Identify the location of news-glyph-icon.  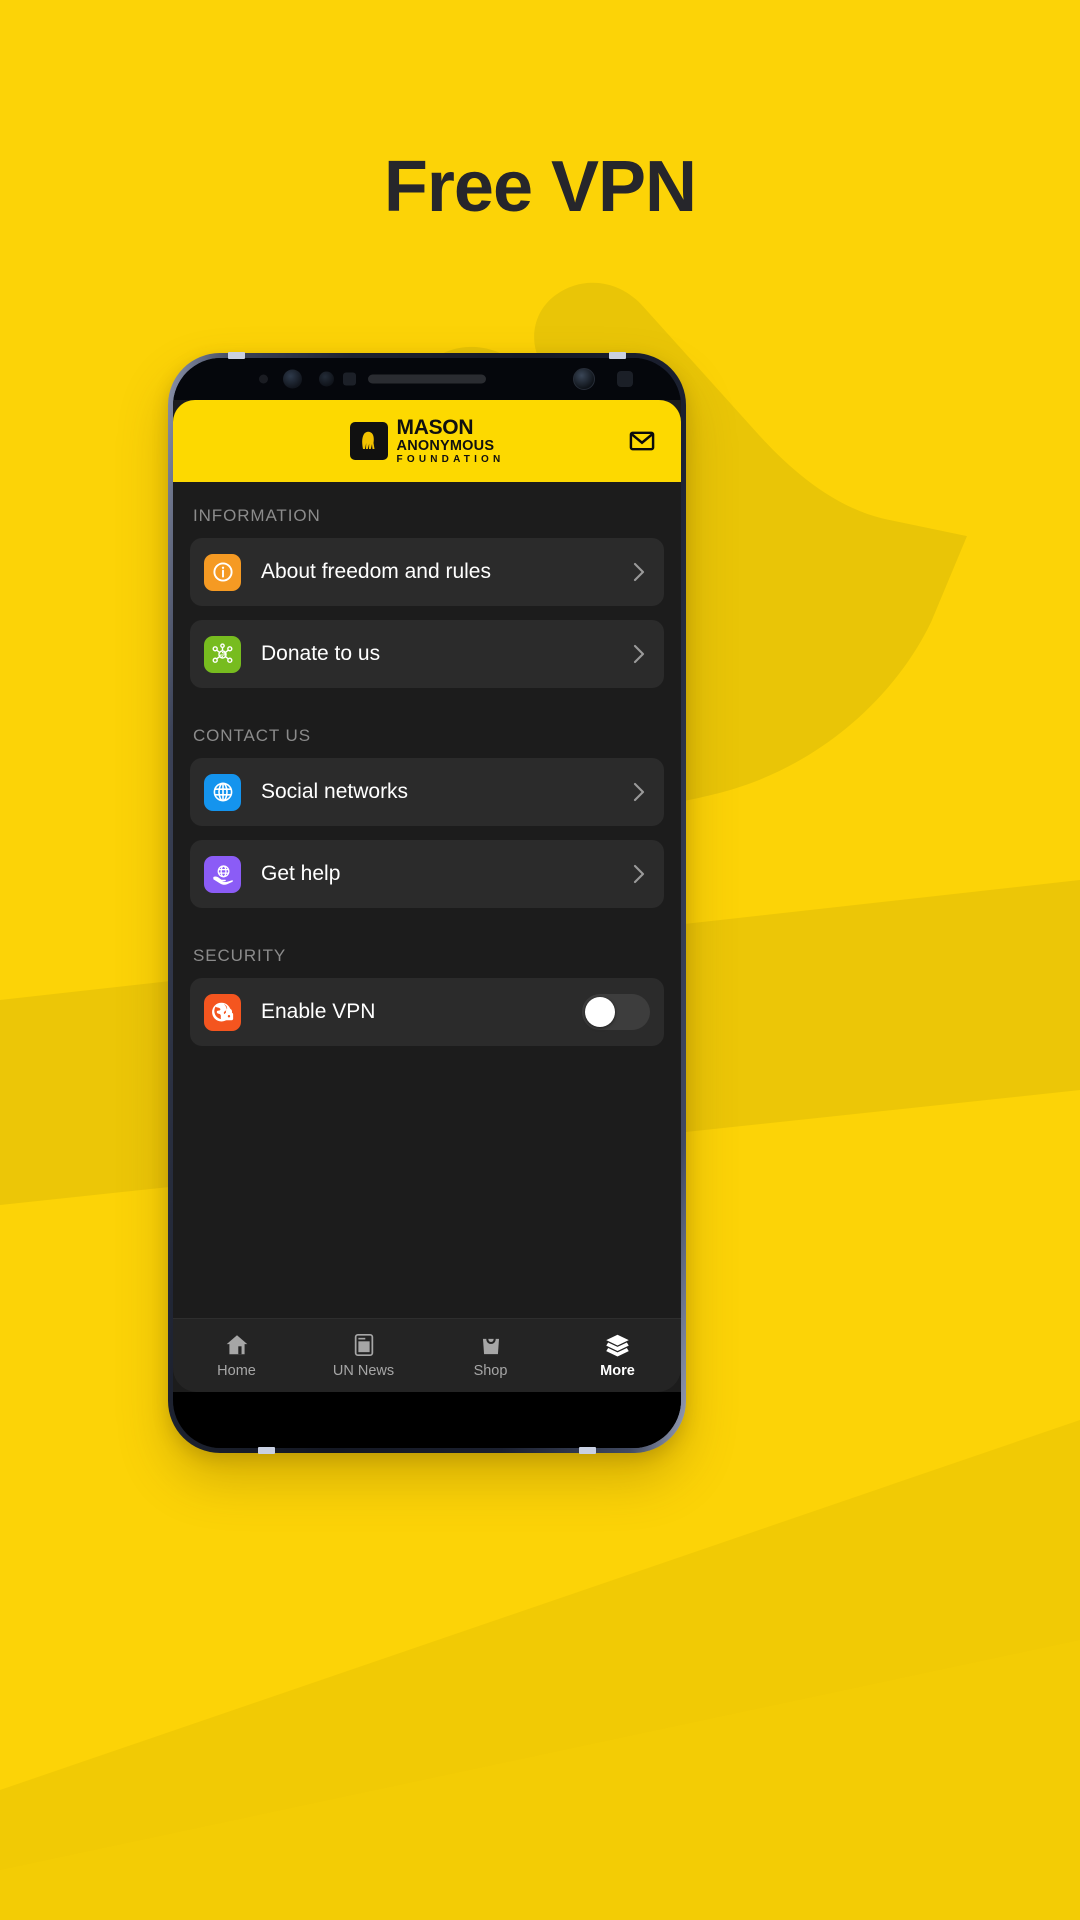
(363, 1345).